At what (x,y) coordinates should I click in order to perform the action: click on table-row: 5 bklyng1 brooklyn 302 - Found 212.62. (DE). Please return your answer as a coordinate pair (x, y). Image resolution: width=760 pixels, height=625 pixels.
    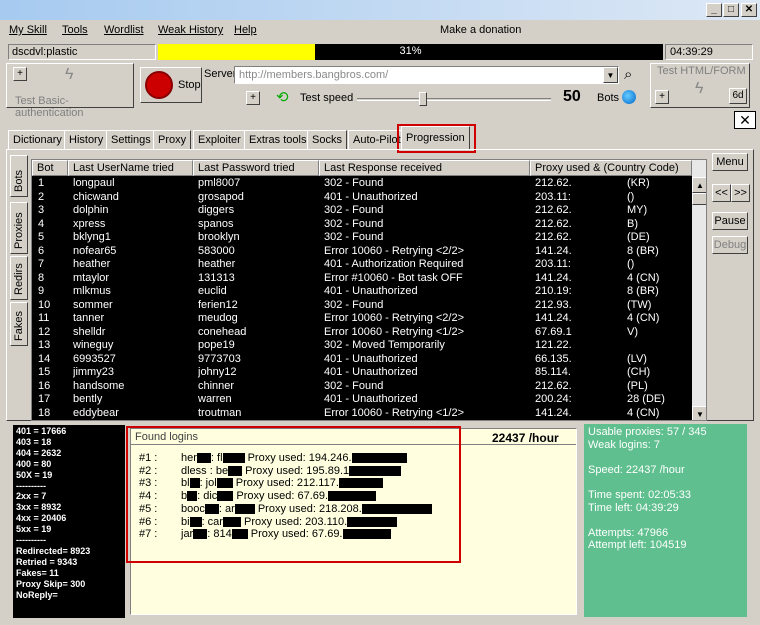
    Looking at the image, I should click on (362, 238).